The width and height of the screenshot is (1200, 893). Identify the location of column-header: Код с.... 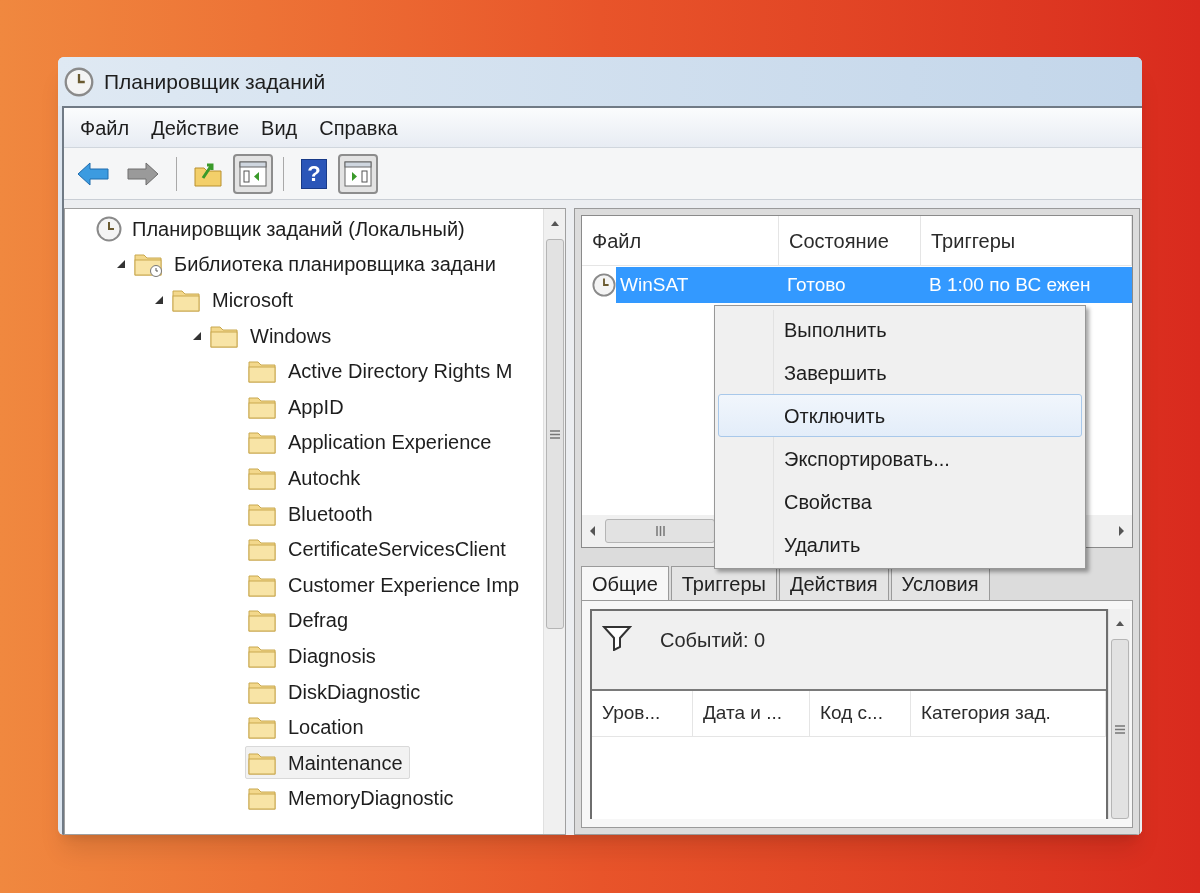
(860, 713).